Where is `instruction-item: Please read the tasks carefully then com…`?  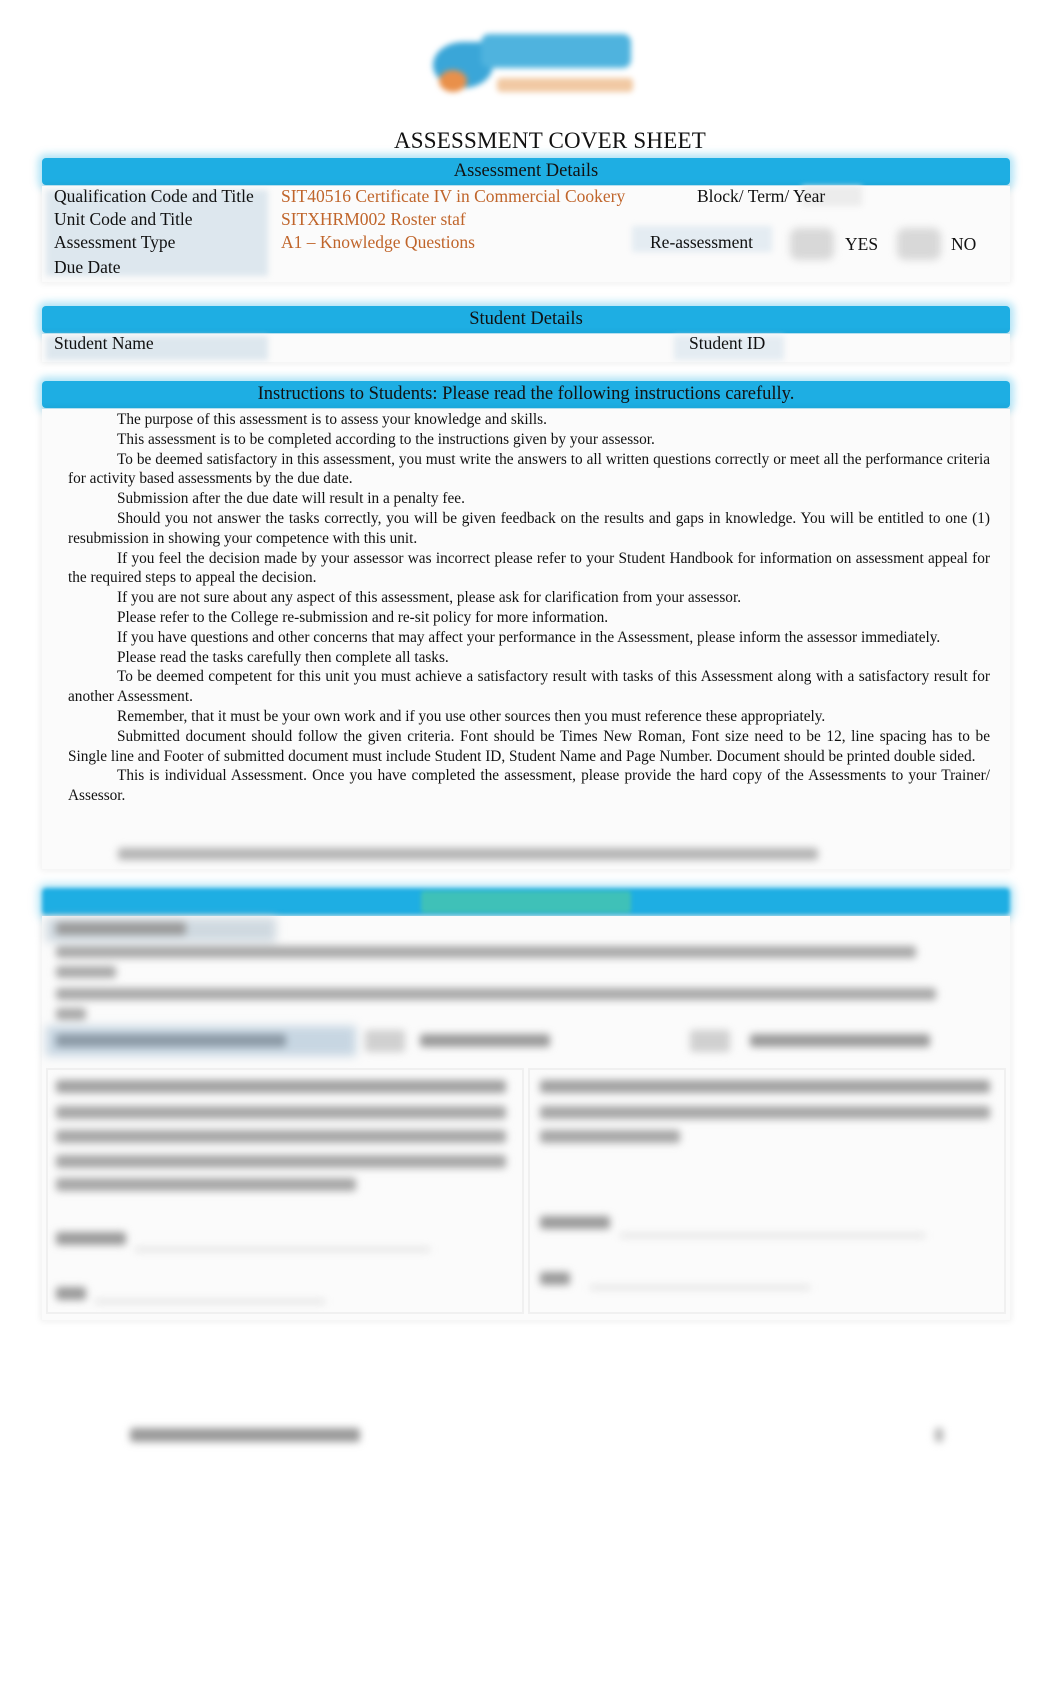
instruction-item: Please read the tasks carefully then com… is located at coordinates (522, 658).